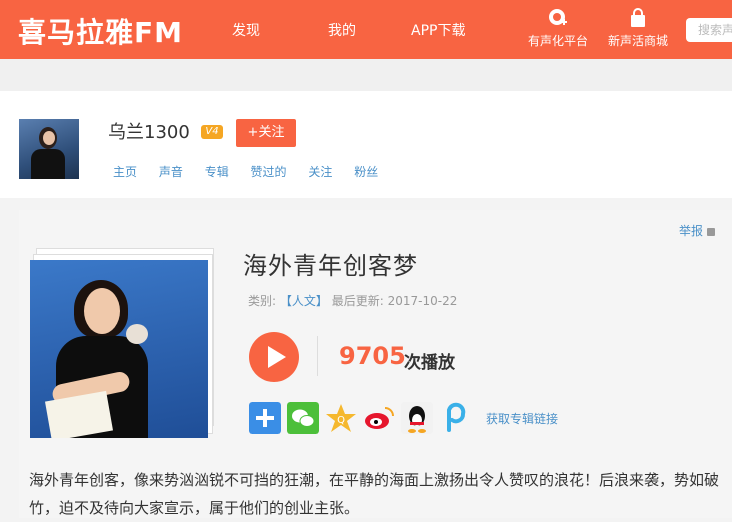  Describe the element at coordinates (711, 231) in the screenshot. I see `lock-icon` at that location.